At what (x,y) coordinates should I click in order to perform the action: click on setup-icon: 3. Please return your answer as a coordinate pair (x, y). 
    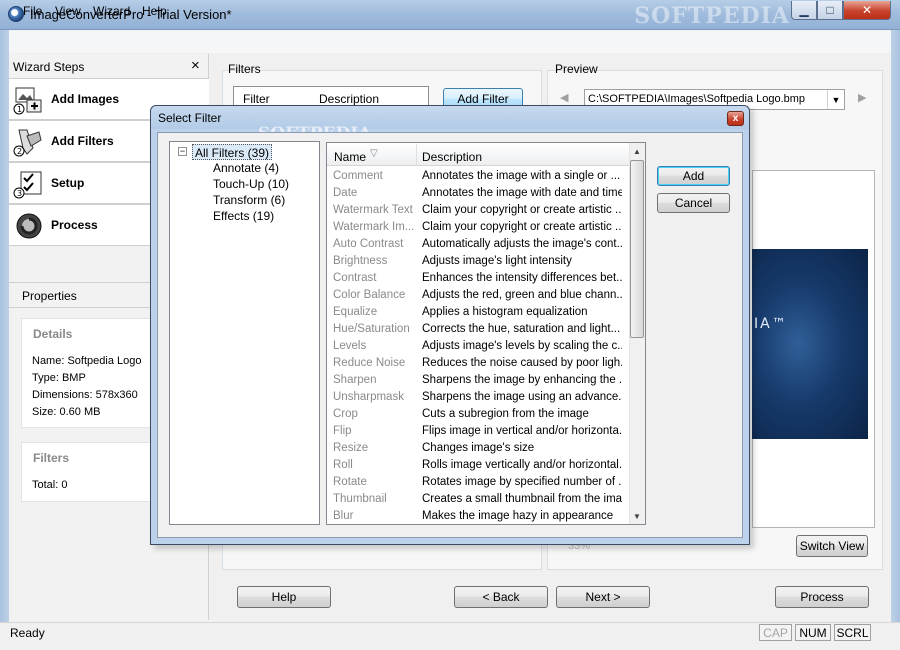
    Looking at the image, I should click on (27, 185).